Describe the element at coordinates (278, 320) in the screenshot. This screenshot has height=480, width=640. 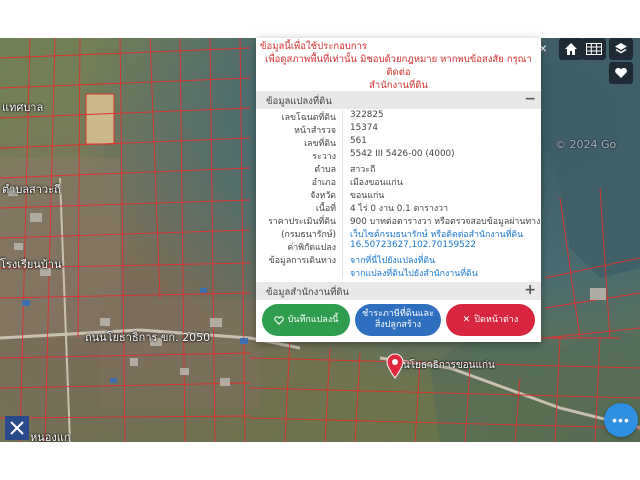
I see `heart-outline-icon` at that location.